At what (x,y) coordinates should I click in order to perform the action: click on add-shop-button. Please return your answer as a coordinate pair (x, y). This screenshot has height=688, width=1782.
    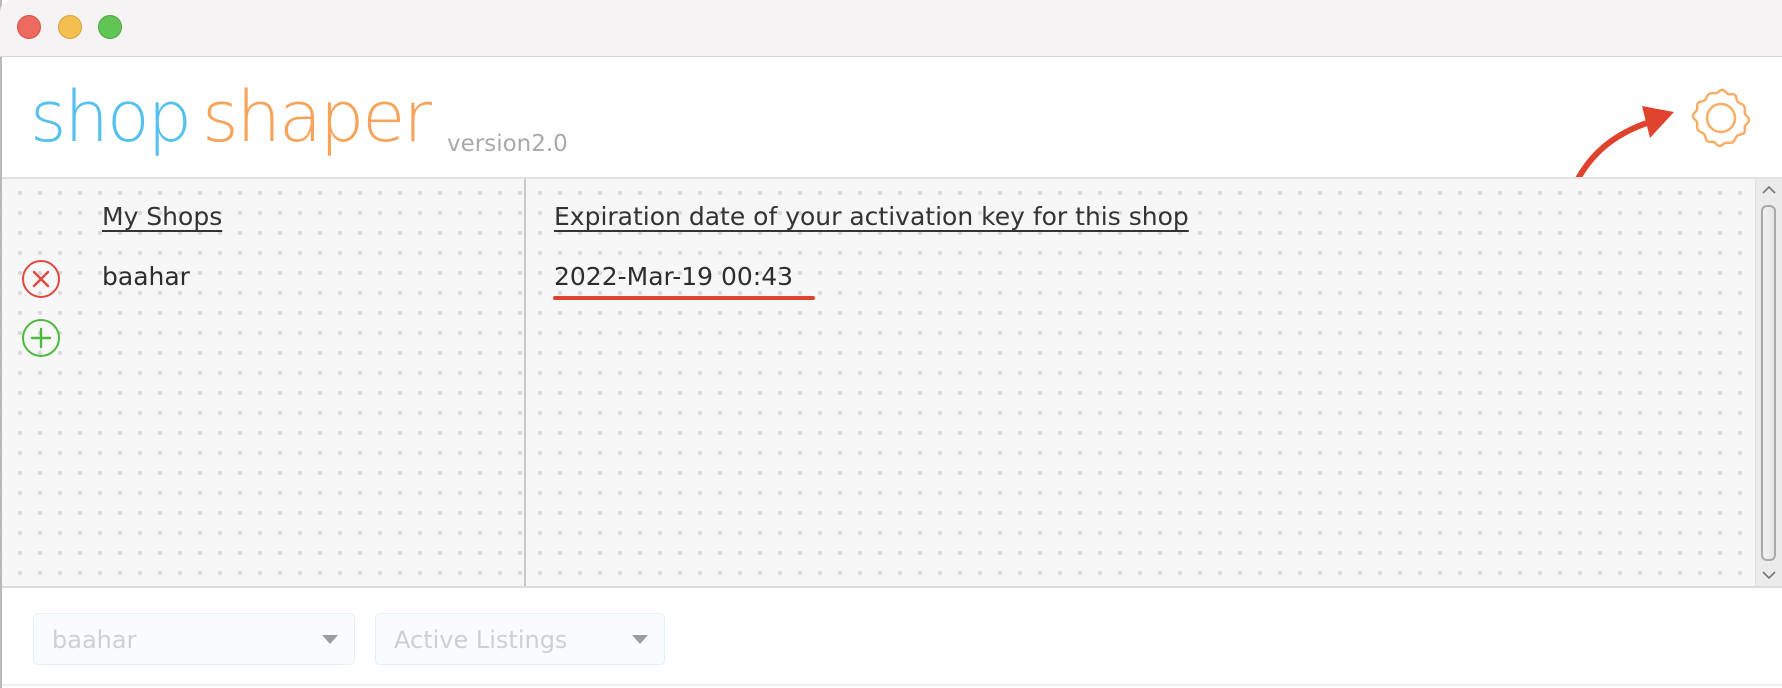
    Looking at the image, I should click on (41, 338).